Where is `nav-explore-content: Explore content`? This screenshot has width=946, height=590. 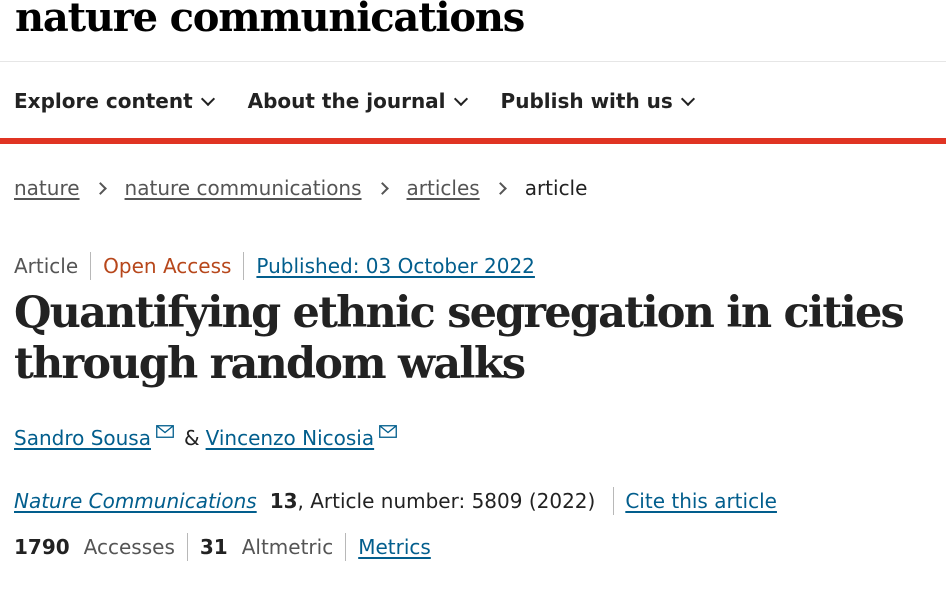
nav-explore-content: Explore content is located at coordinates (114, 101).